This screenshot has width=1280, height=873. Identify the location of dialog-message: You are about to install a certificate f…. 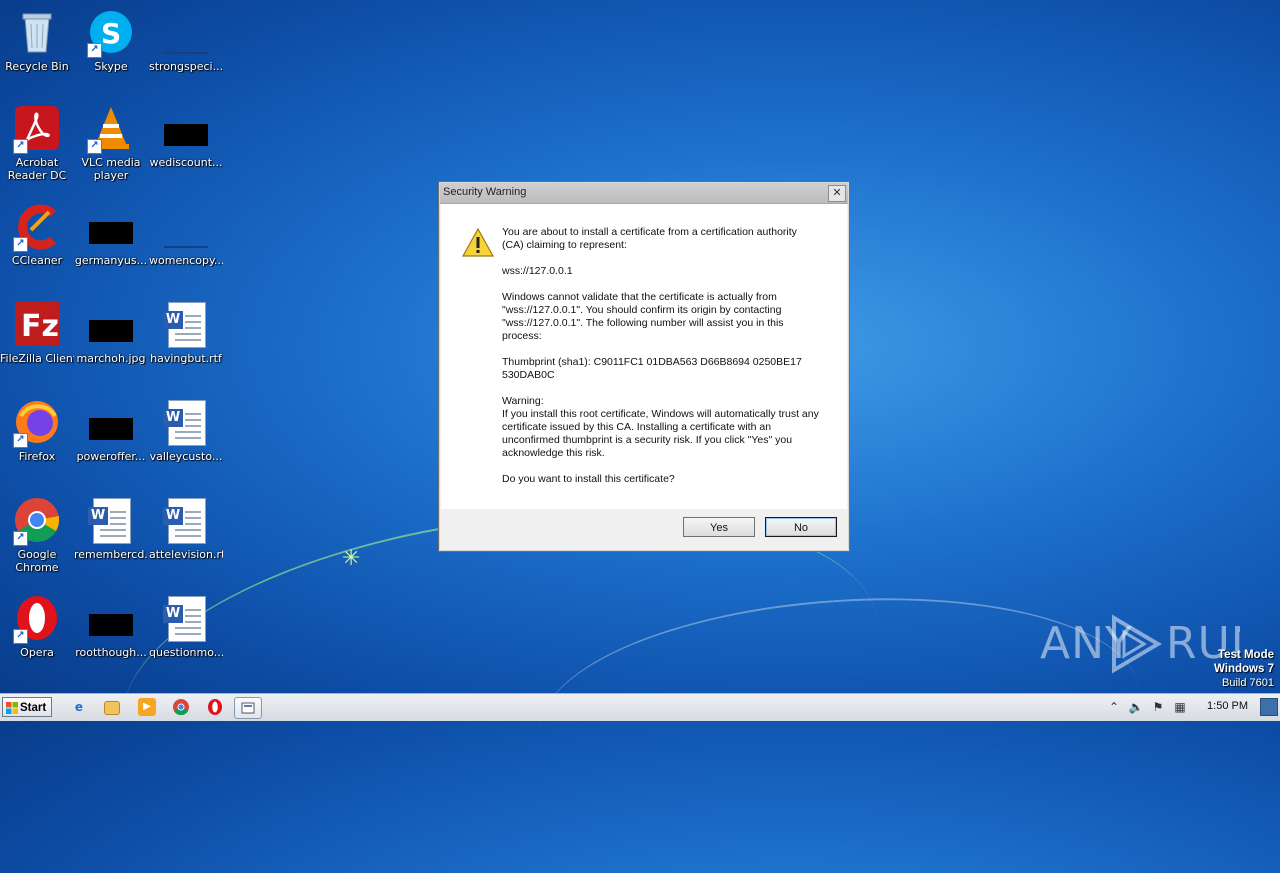
(661, 362).